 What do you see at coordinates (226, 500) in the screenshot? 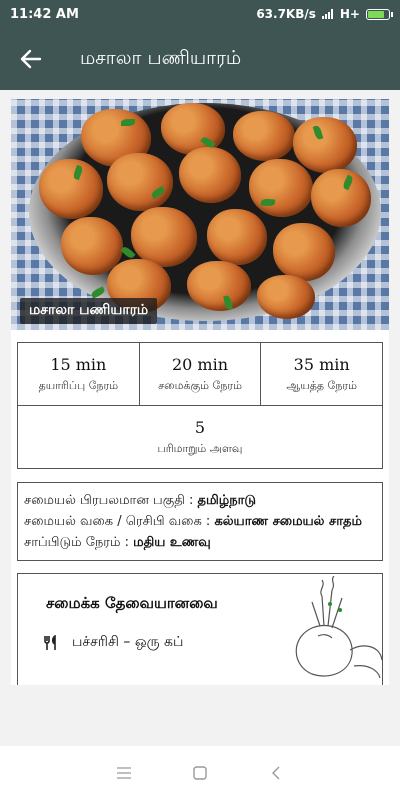
I see `region-value: தமிழ்நாடு` at bounding box center [226, 500].